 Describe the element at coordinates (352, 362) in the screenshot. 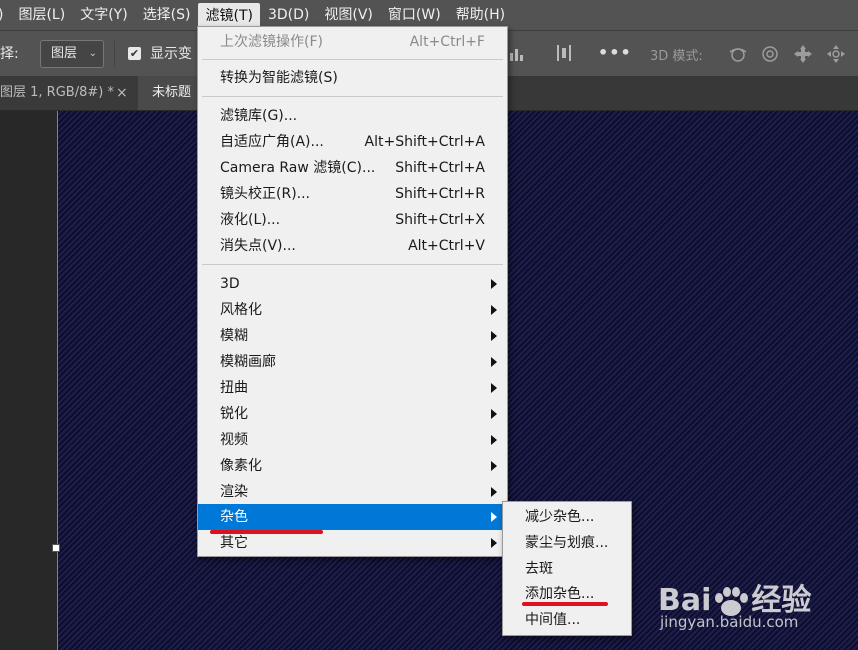

I see `menu-item-blur-gallery: 模糊画廊` at that location.